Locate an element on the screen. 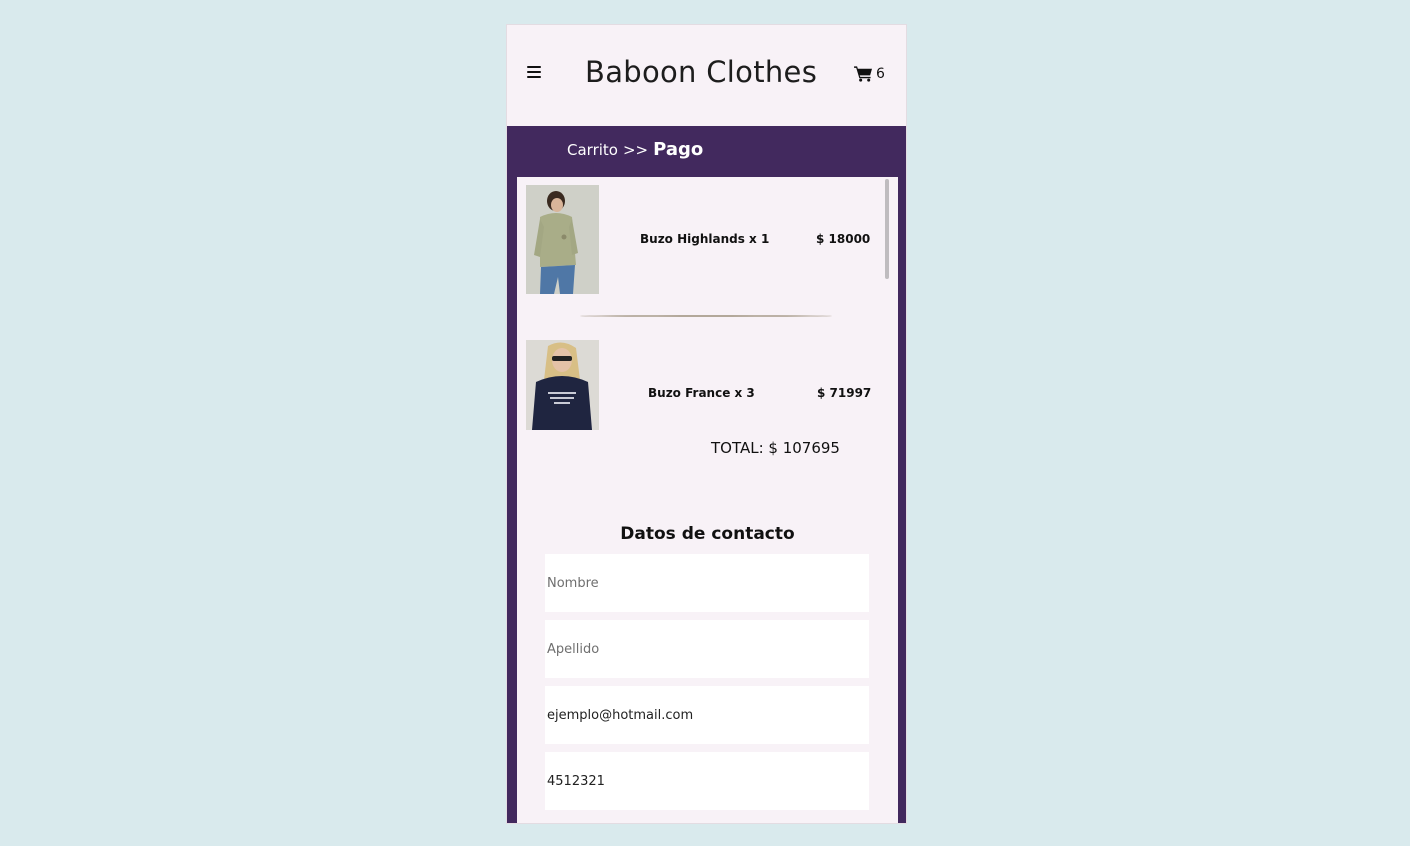  product-image-highlands is located at coordinates (562, 239).